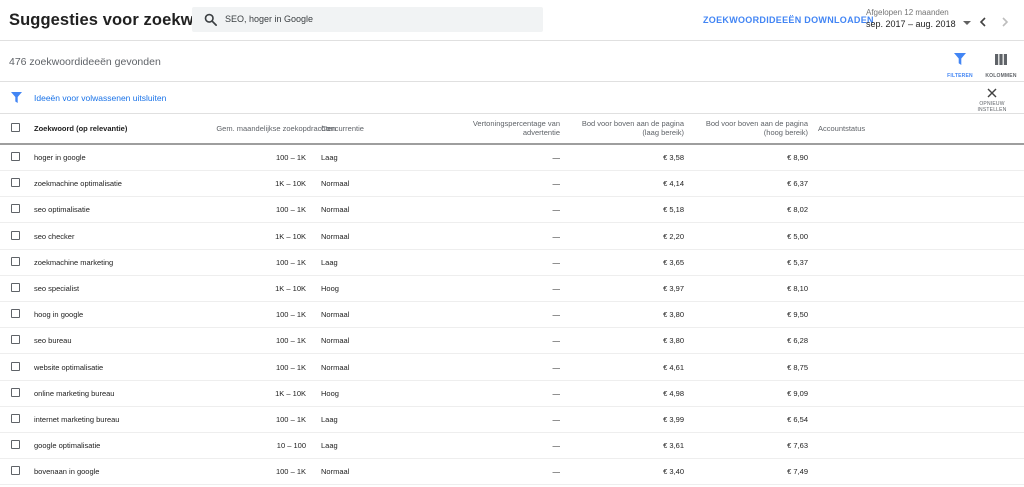  What do you see at coordinates (60, 157) in the screenshot?
I see `keyword-cell: hoger in google` at bounding box center [60, 157].